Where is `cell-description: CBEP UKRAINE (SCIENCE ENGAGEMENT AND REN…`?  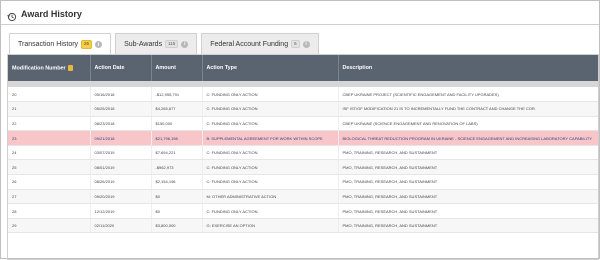
cell-description: CBEP UKRAINE (SCIENCE ENGAGEMENT AND REN… is located at coordinates (468, 124).